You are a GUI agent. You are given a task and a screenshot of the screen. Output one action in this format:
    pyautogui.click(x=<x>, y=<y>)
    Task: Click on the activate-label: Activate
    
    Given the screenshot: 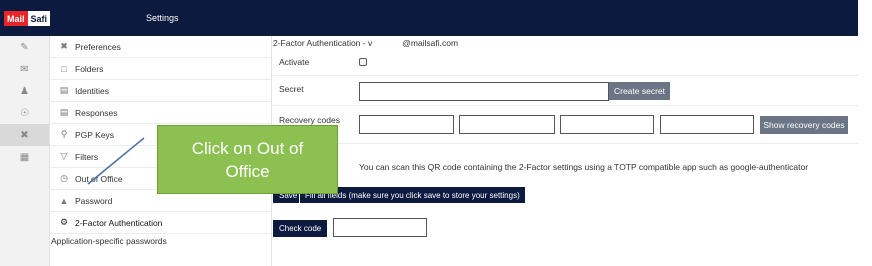 What is the action you would take?
    pyautogui.click(x=294, y=62)
    